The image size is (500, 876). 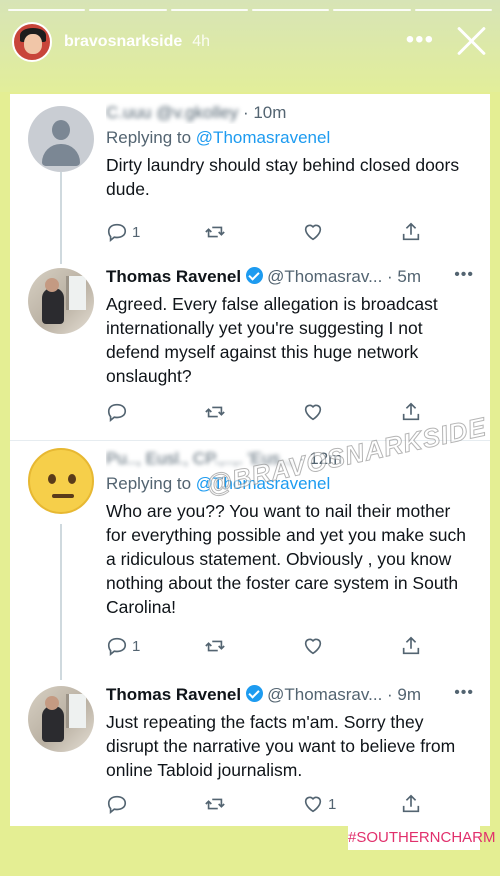 I want to click on hashtag-sticker: #SOUTHERNCHARM, so click(x=422, y=838).